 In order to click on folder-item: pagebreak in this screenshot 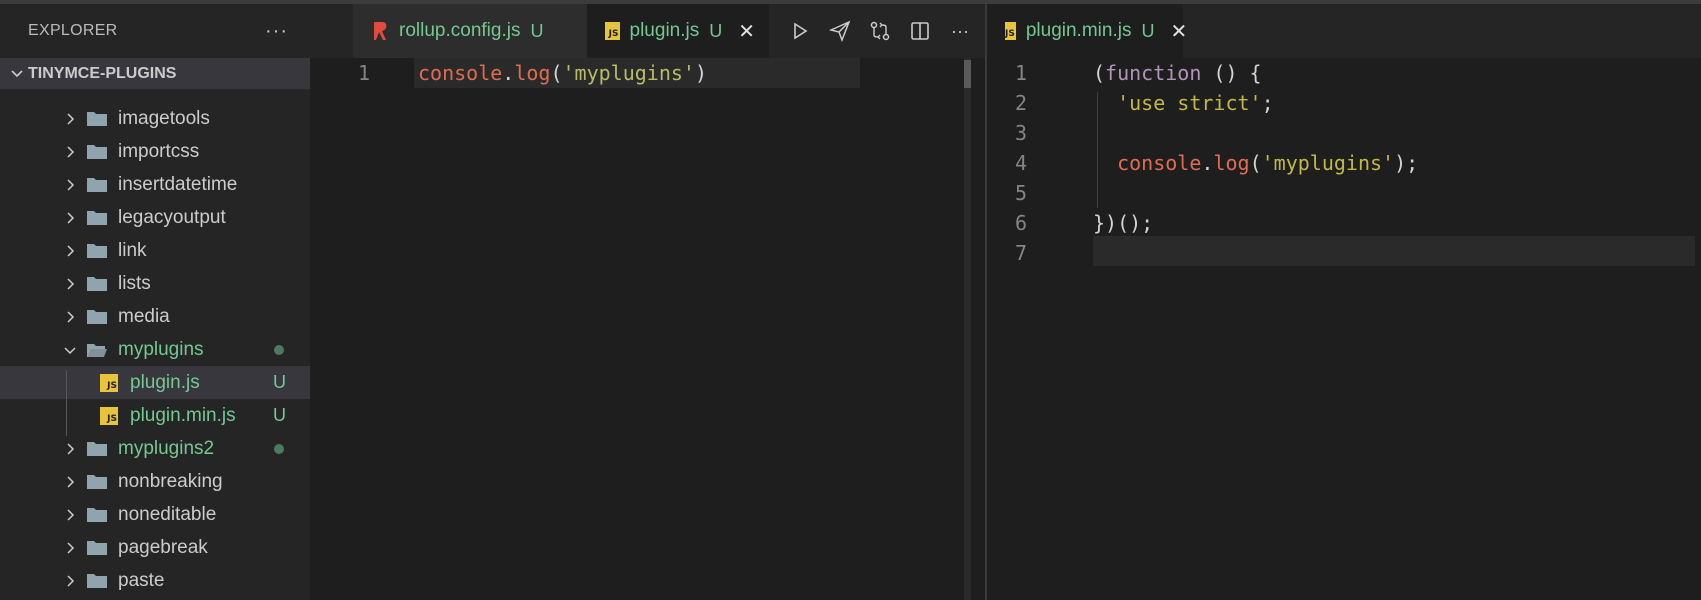, I will do `click(155, 547)`.